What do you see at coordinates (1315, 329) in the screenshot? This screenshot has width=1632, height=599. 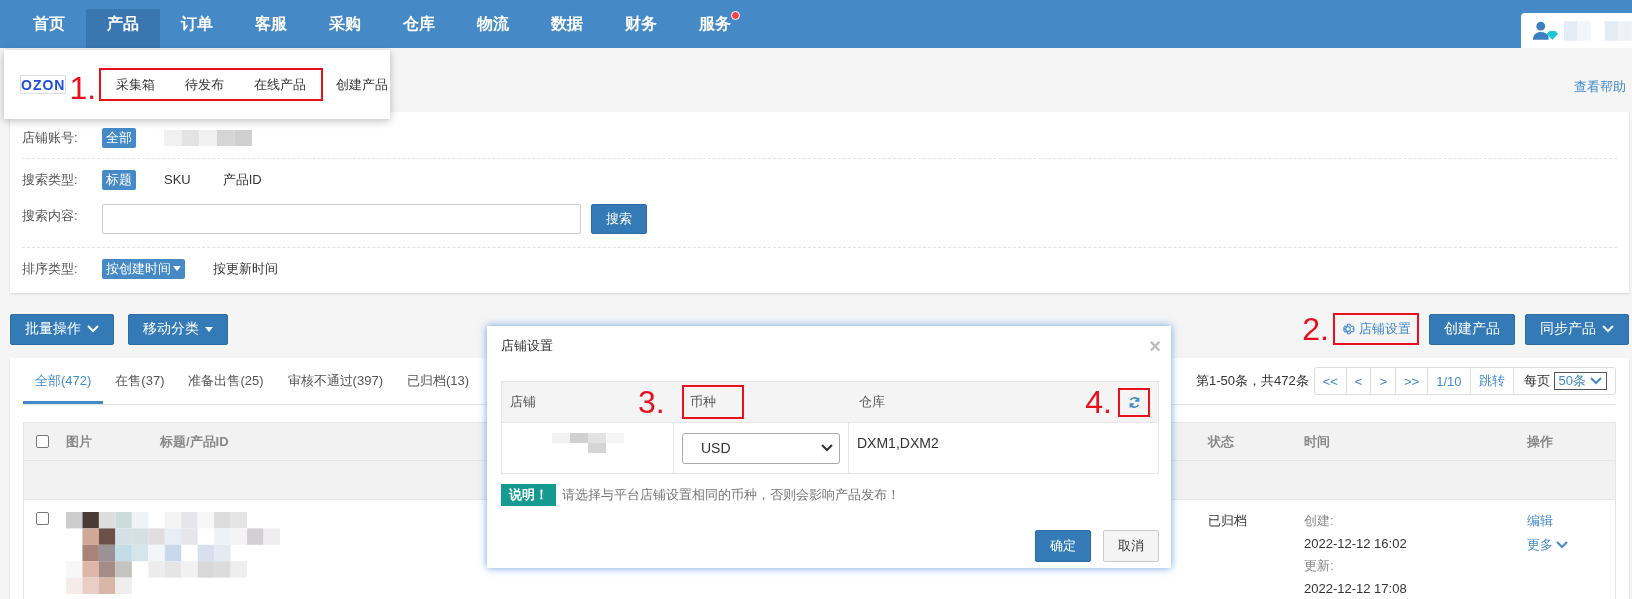 I see `annotation-number: 2.` at bounding box center [1315, 329].